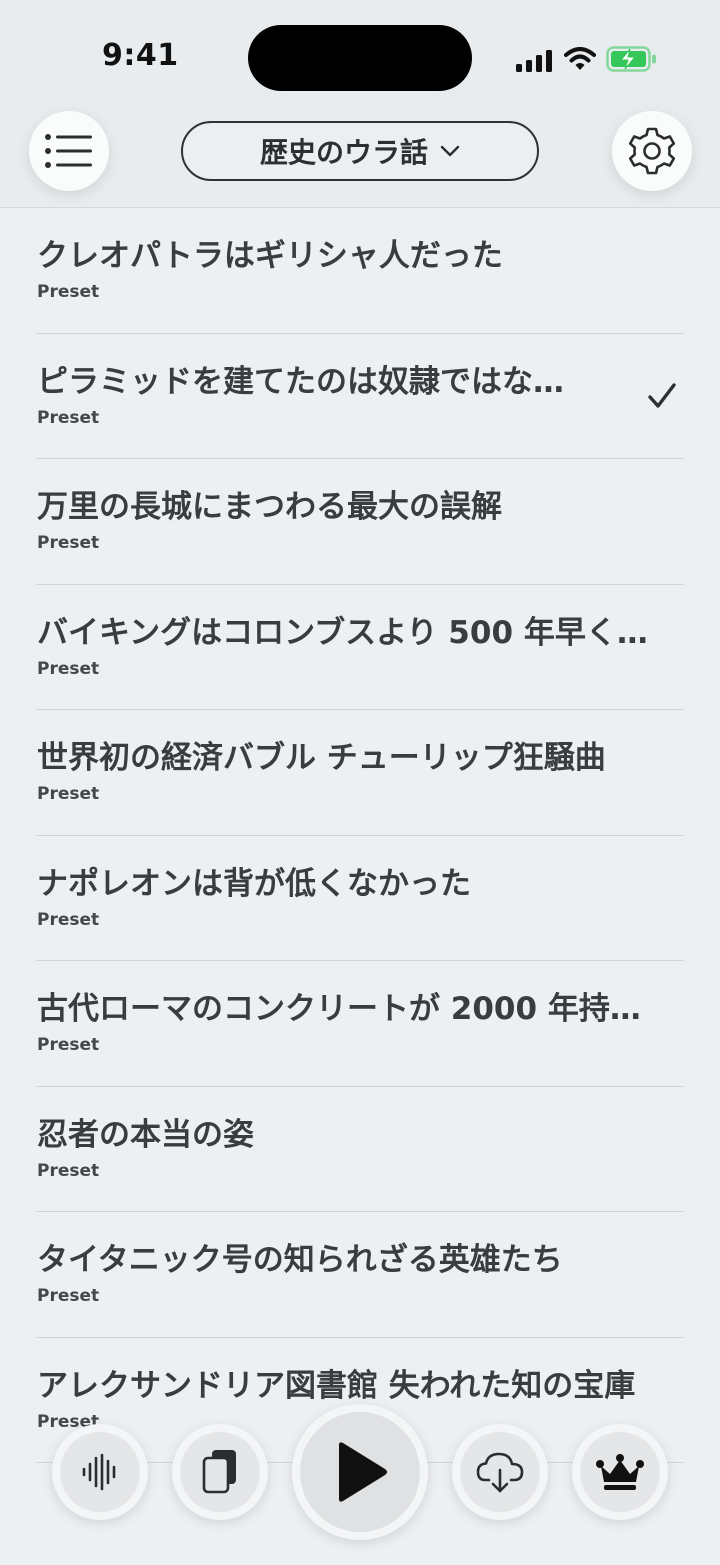 This screenshot has width=720, height=1565. I want to click on item-title: クレオパトラはギリシャ人だった, so click(270, 256).